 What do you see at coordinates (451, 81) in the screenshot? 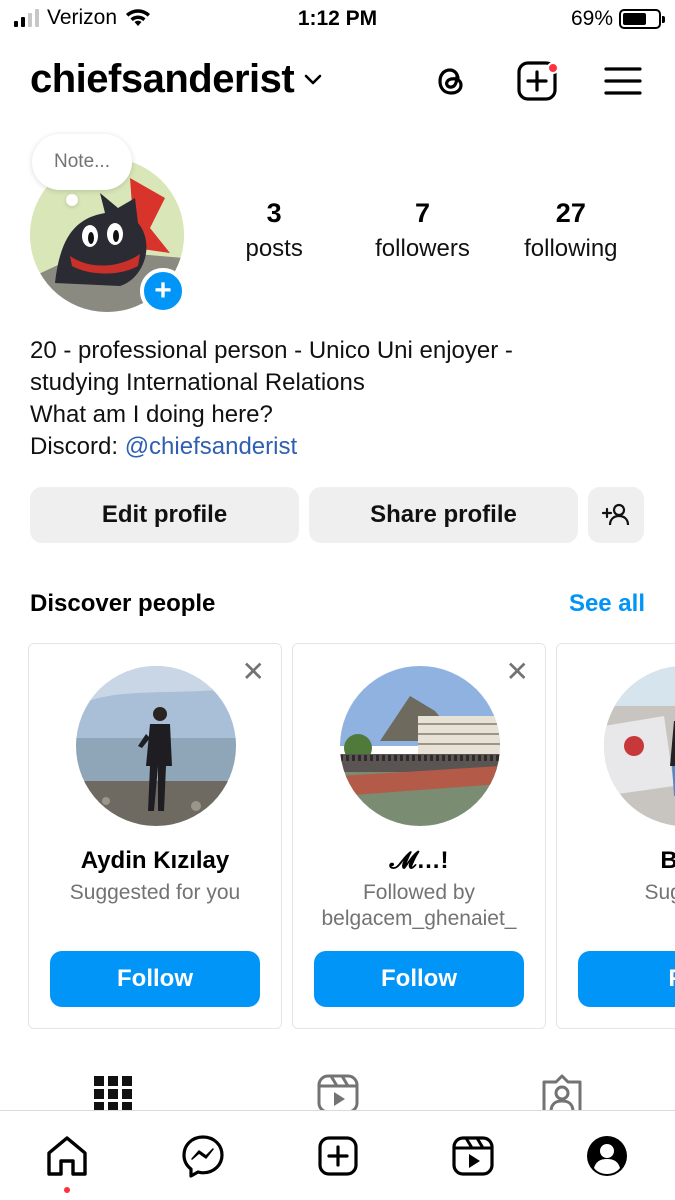
I see `threads-icon` at bounding box center [451, 81].